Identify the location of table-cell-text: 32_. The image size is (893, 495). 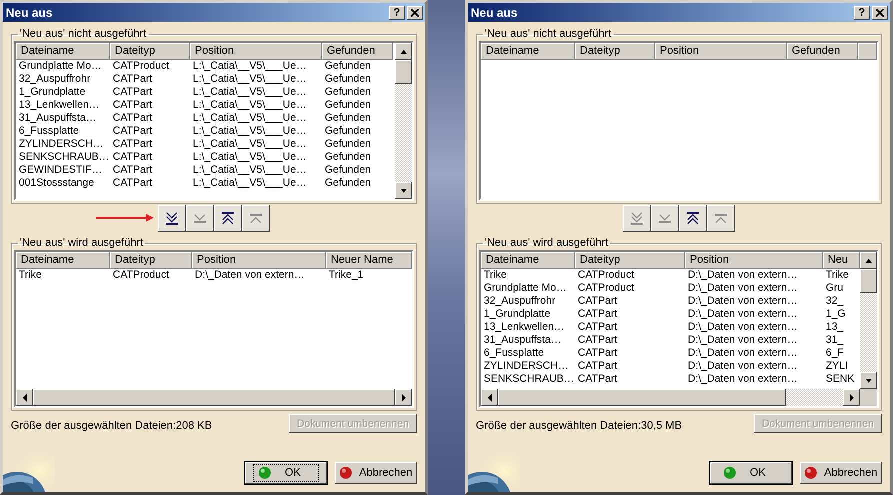
(835, 301).